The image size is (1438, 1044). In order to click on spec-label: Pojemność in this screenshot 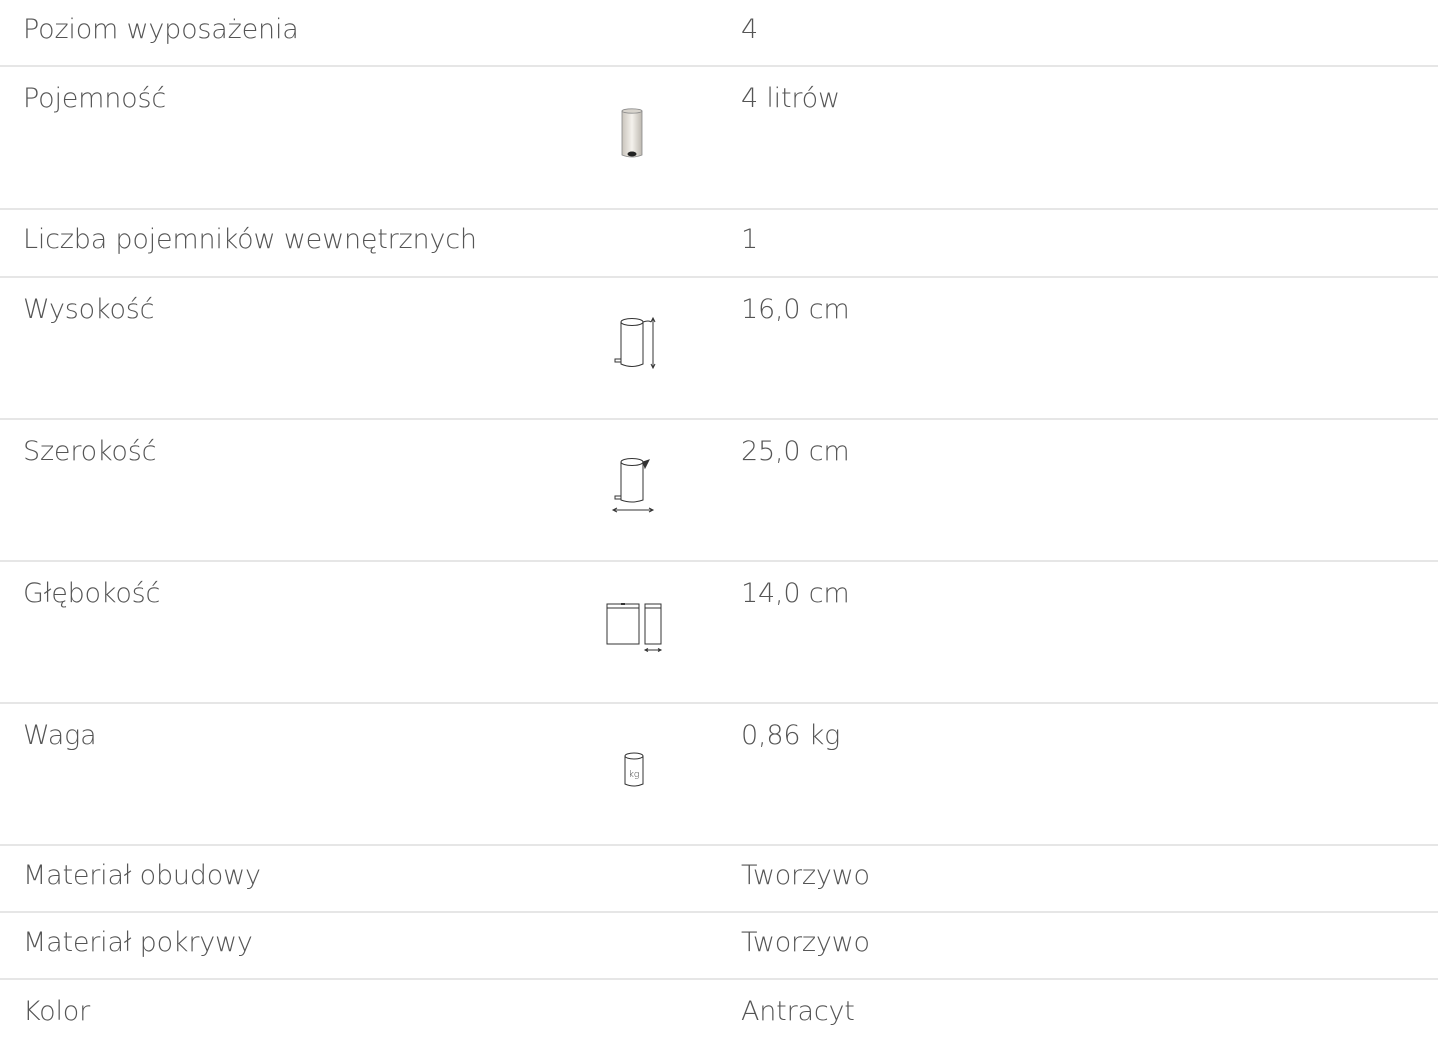, I will do `click(94, 98)`.